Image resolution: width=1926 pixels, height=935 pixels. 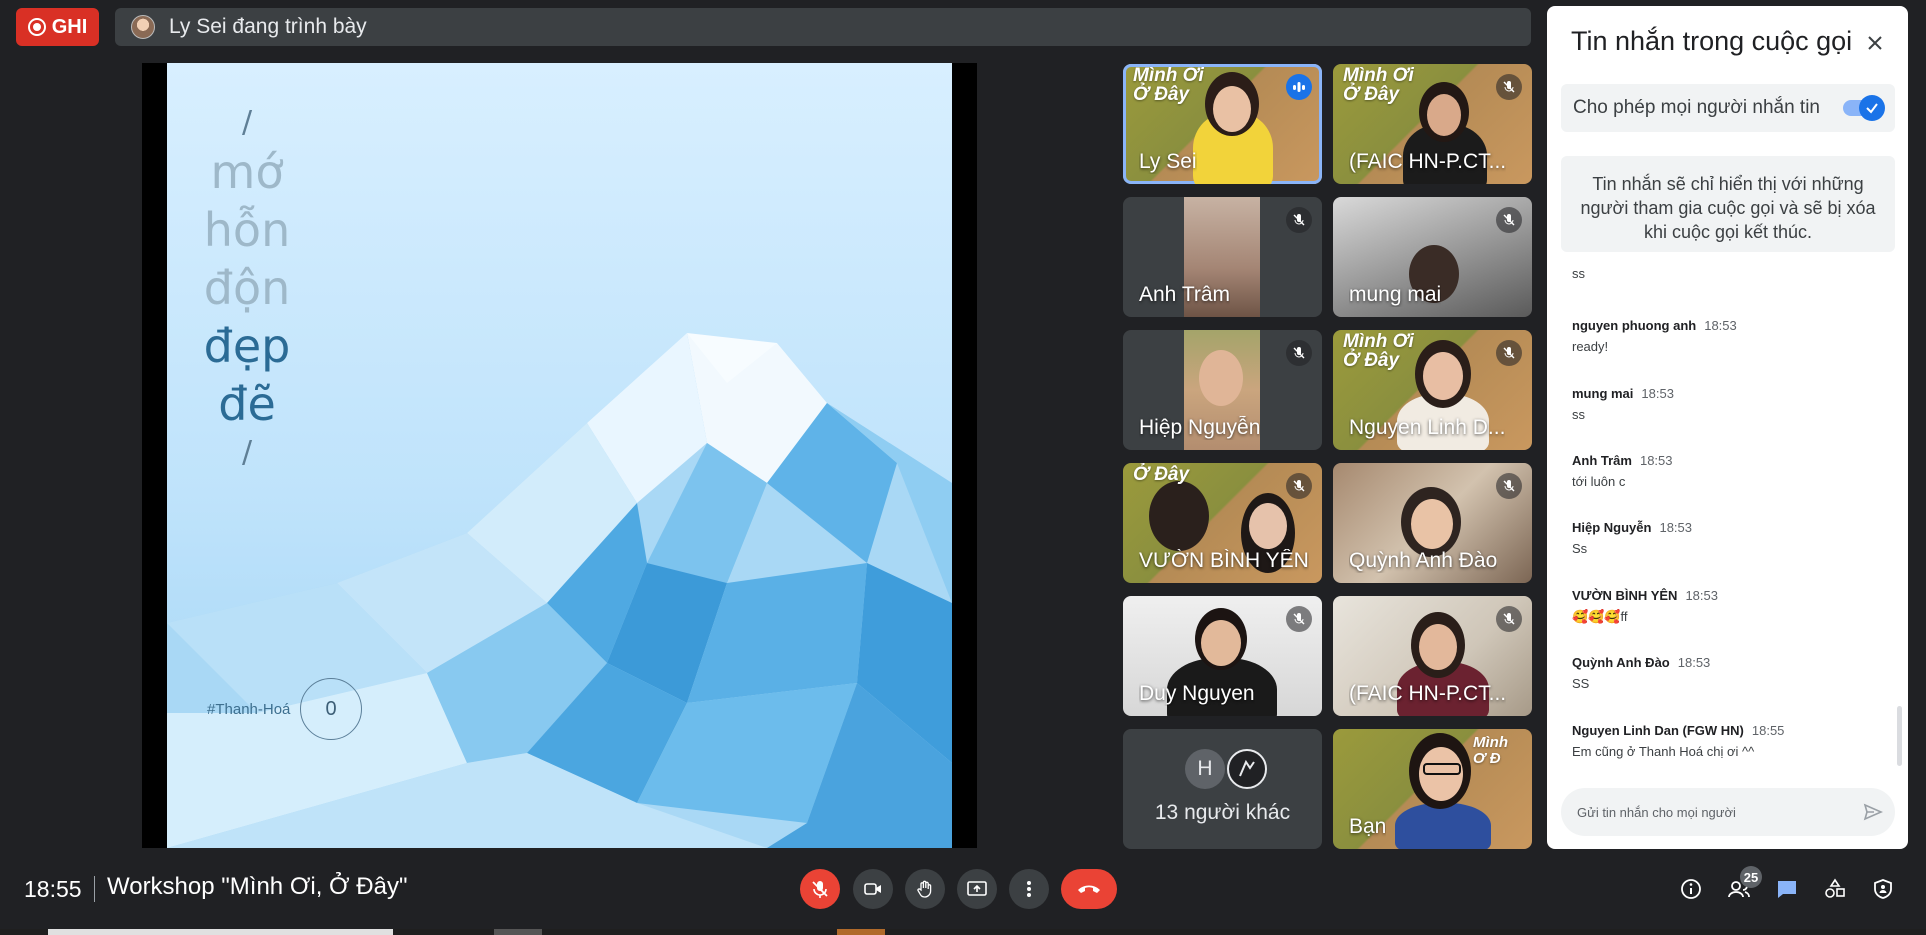 I want to click on check-icon, so click(x=1872, y=108).